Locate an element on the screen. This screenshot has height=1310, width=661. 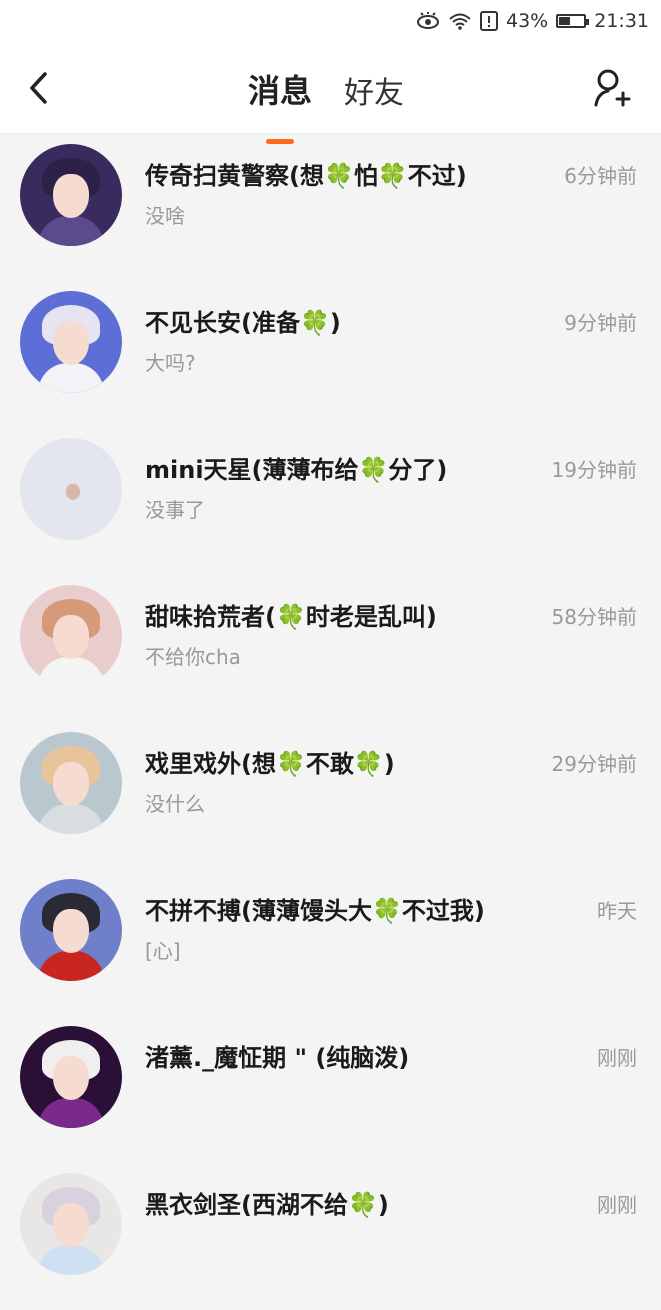
message-preview: 没事了 is located at coordinates (175, 510).